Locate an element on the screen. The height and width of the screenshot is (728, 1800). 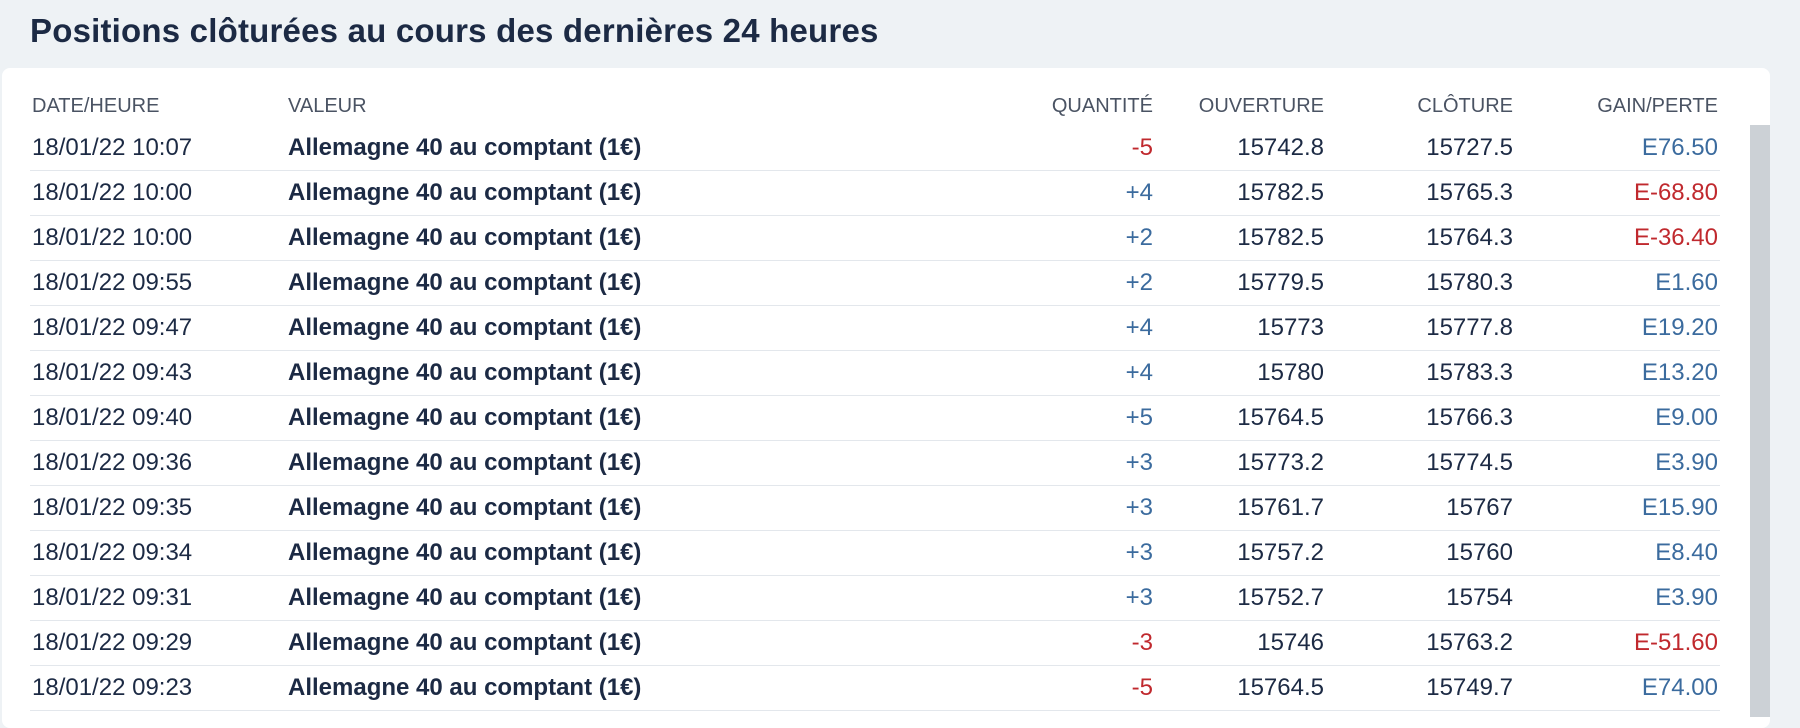
cell-date: 18/01/22 09:29 is located at coordinates (158, 643).